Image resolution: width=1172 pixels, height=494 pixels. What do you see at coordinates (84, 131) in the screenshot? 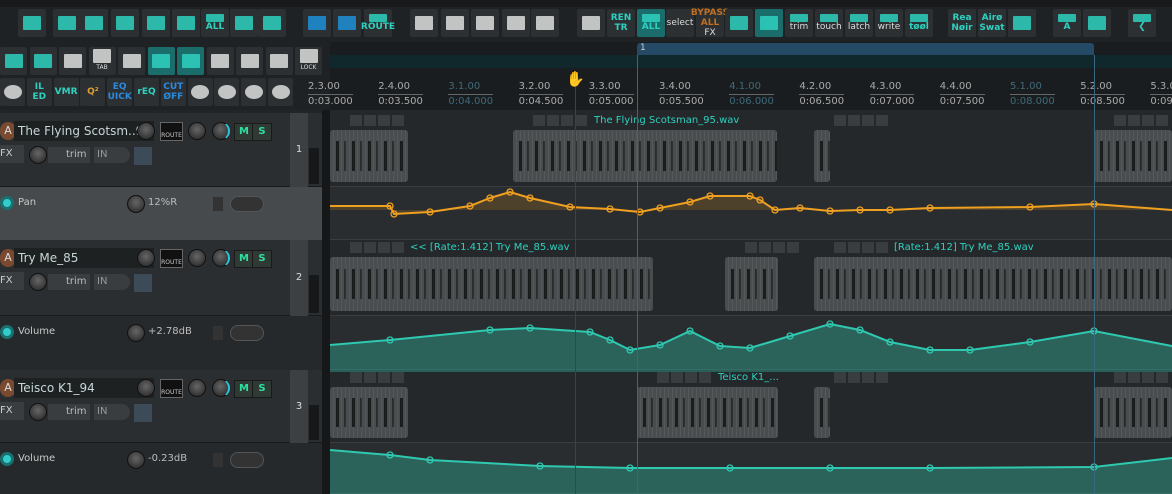
I see `track-name-field: The Flying Scotsm..95` at bounding box center [84, 131].